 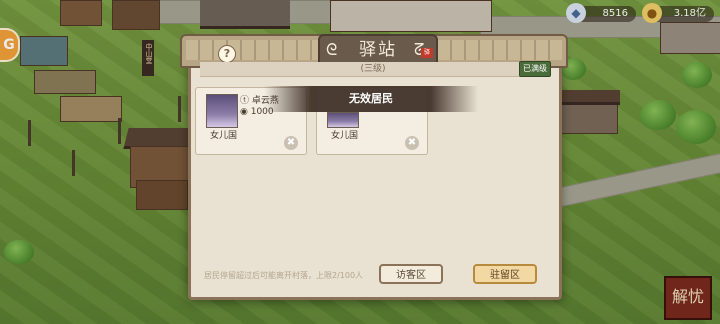 What do you see at coordinates (284, 275) in the screenshot?
I see `footer-note: 居民停留超过后可能离开村落，上限2/100人` at bounding box center [284, 275].